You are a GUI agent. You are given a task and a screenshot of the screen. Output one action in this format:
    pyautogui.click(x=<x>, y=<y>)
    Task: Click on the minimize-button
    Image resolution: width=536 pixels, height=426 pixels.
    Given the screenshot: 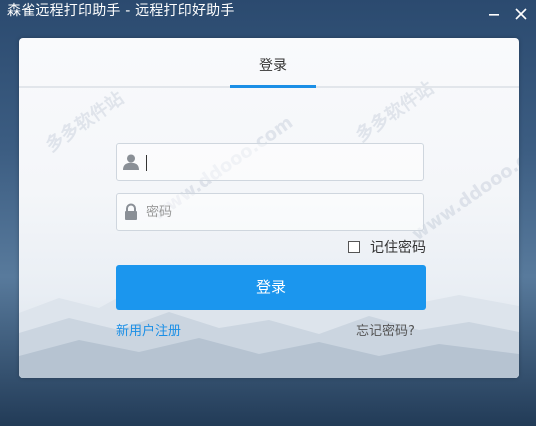 What is the action you would take?
    pyautogui.click(x=494, y=14)
    